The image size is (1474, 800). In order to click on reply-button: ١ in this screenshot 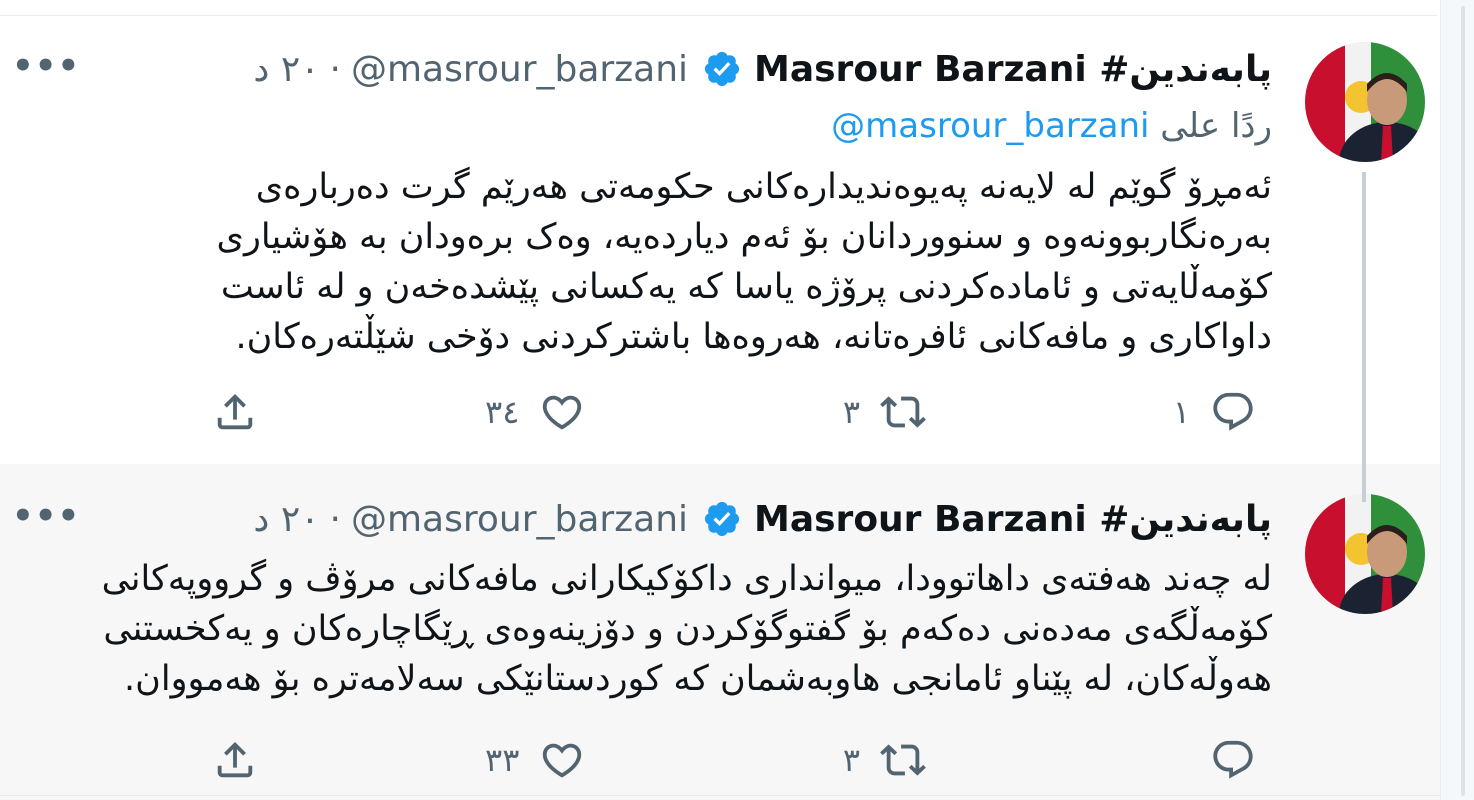, I will do `click(1213, 412)`.